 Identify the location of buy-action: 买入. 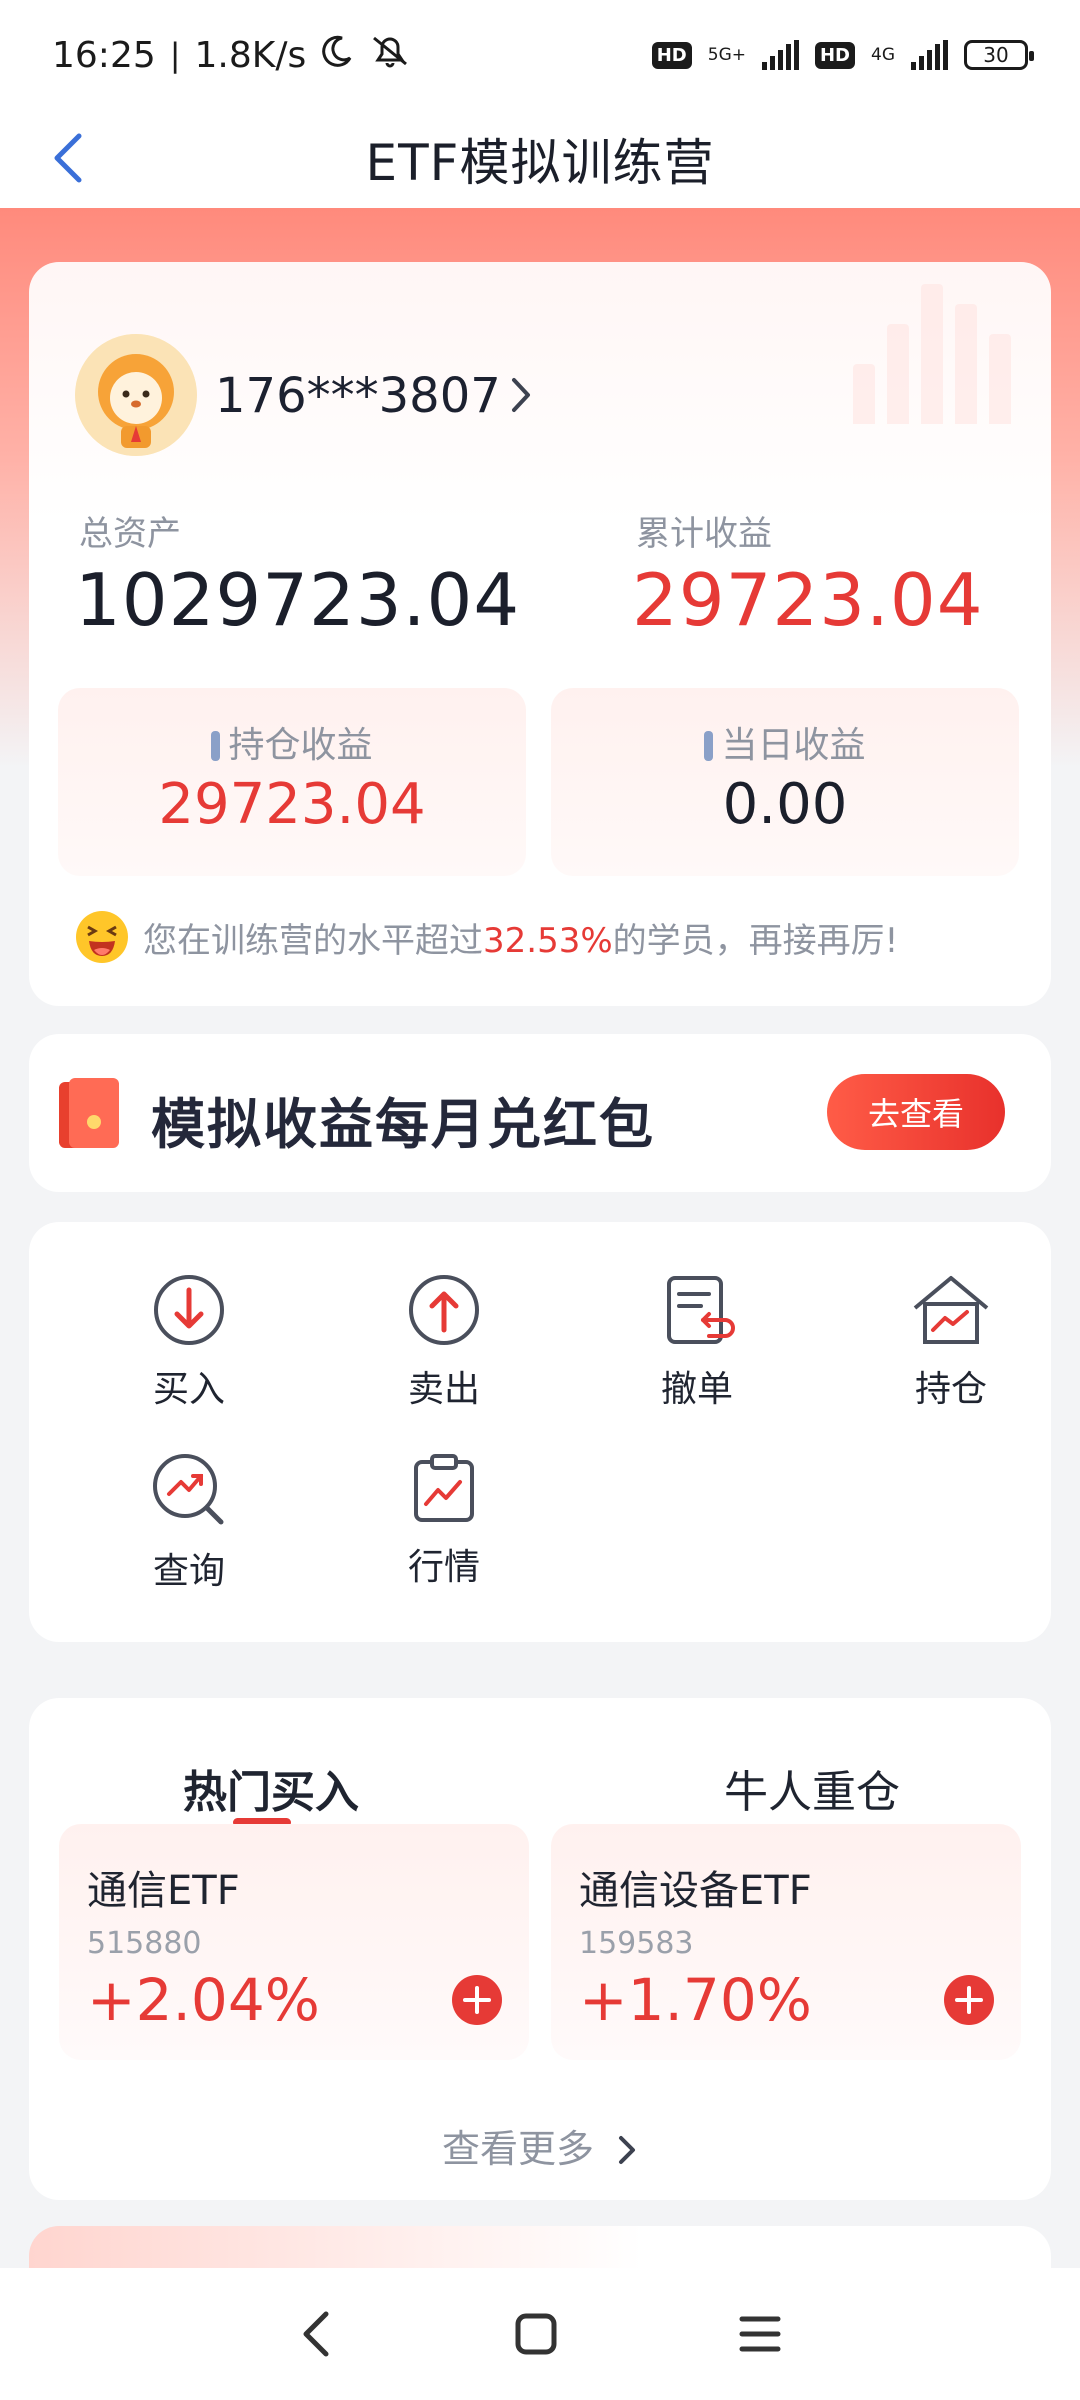
(189, 1342).